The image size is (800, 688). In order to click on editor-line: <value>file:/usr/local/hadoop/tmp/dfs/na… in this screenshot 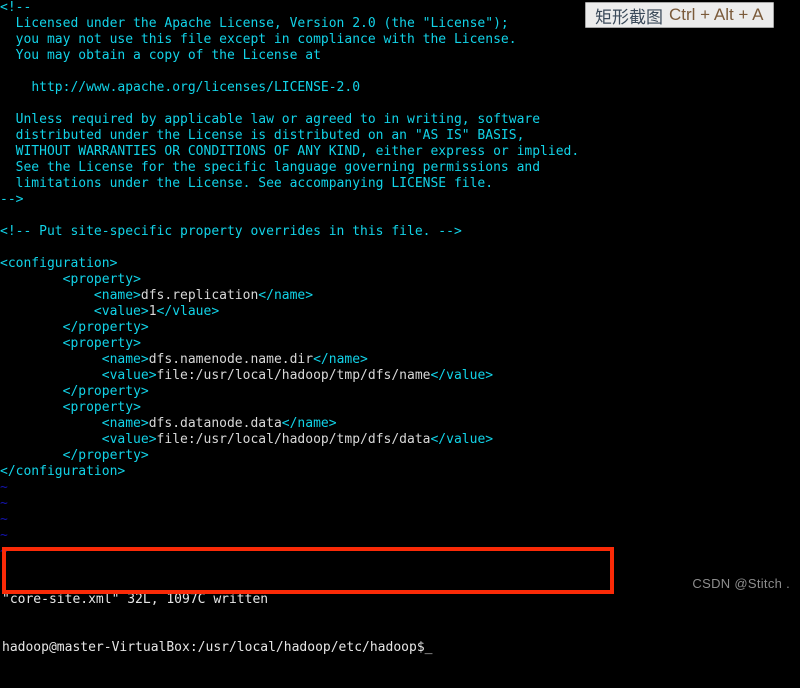, I will do `click(400, 376)`.